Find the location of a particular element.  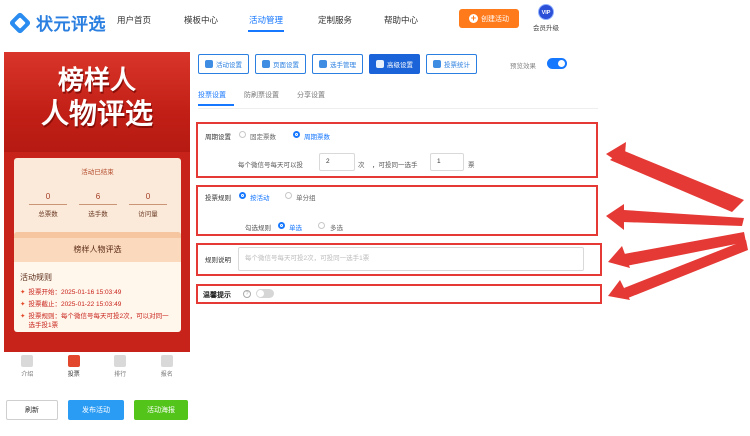

preview-tab-vote: 投票 is located at coordinates (74, 367).